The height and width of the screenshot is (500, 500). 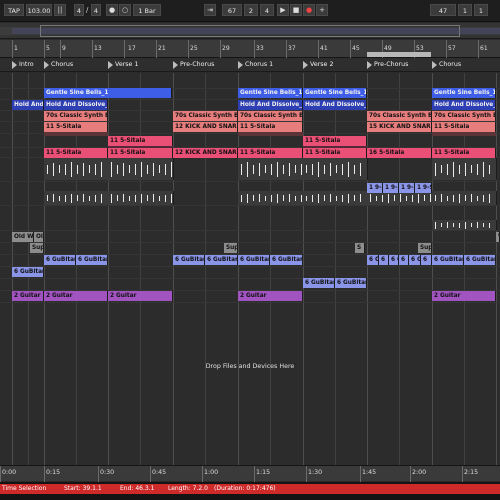 What do you see at coordinates (443, 10) in the screenshot?
I see `loop-start-bar: 47` at bounding box center [443, 10].